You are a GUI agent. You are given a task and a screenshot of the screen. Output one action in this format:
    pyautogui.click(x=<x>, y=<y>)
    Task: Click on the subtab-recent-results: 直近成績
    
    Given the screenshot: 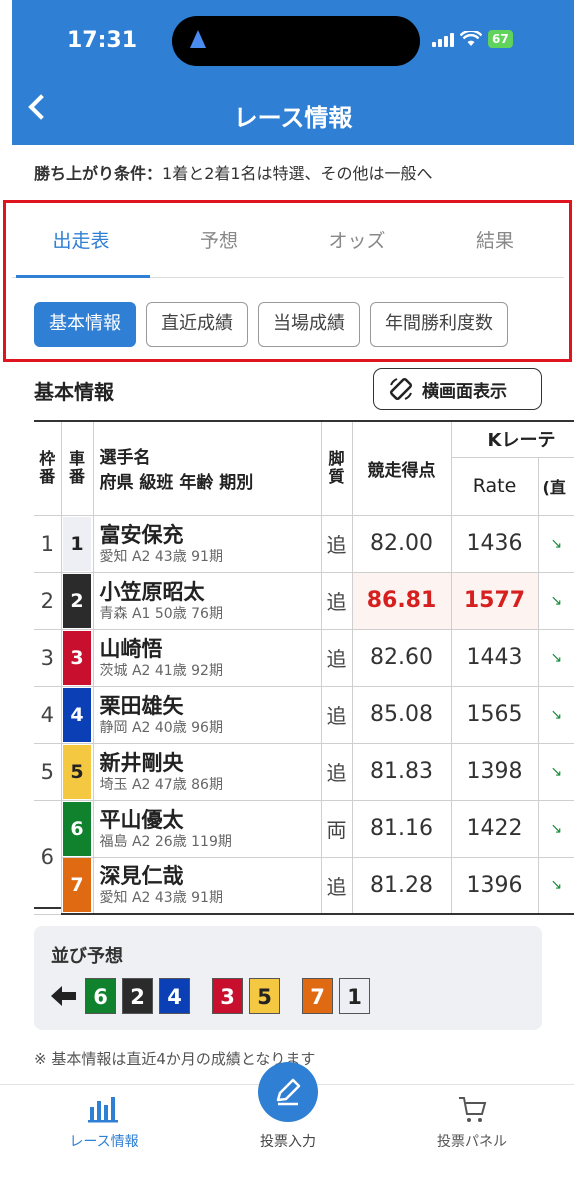 What is the action you would take?
    pyautogui.click(x=197, y=324)
    